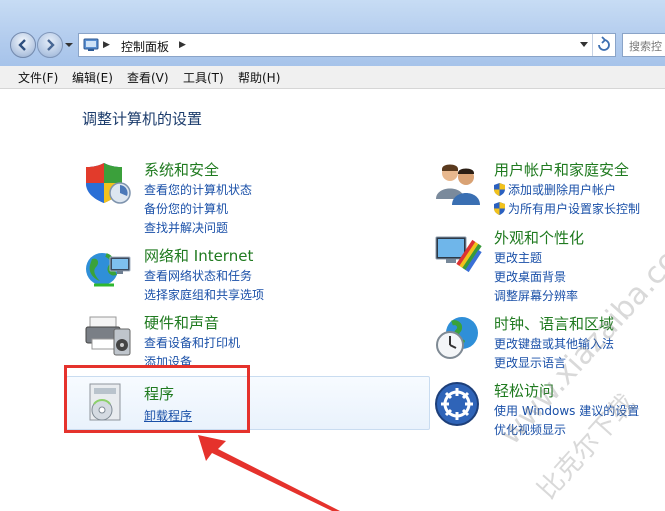 The image size is (665, 511). Describe the element at coordinates (574, 209) in the screenshot. I see `link-parental-controls-label: 为所有用户设置家长控制` at that location.